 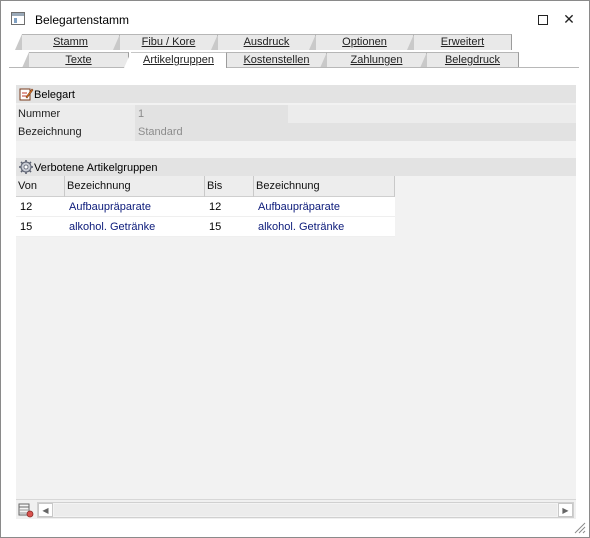 What do you see at coordinates (229, 207) in the screenshot?
I see `cell-bis: 12` at bounding box center [229, 207].